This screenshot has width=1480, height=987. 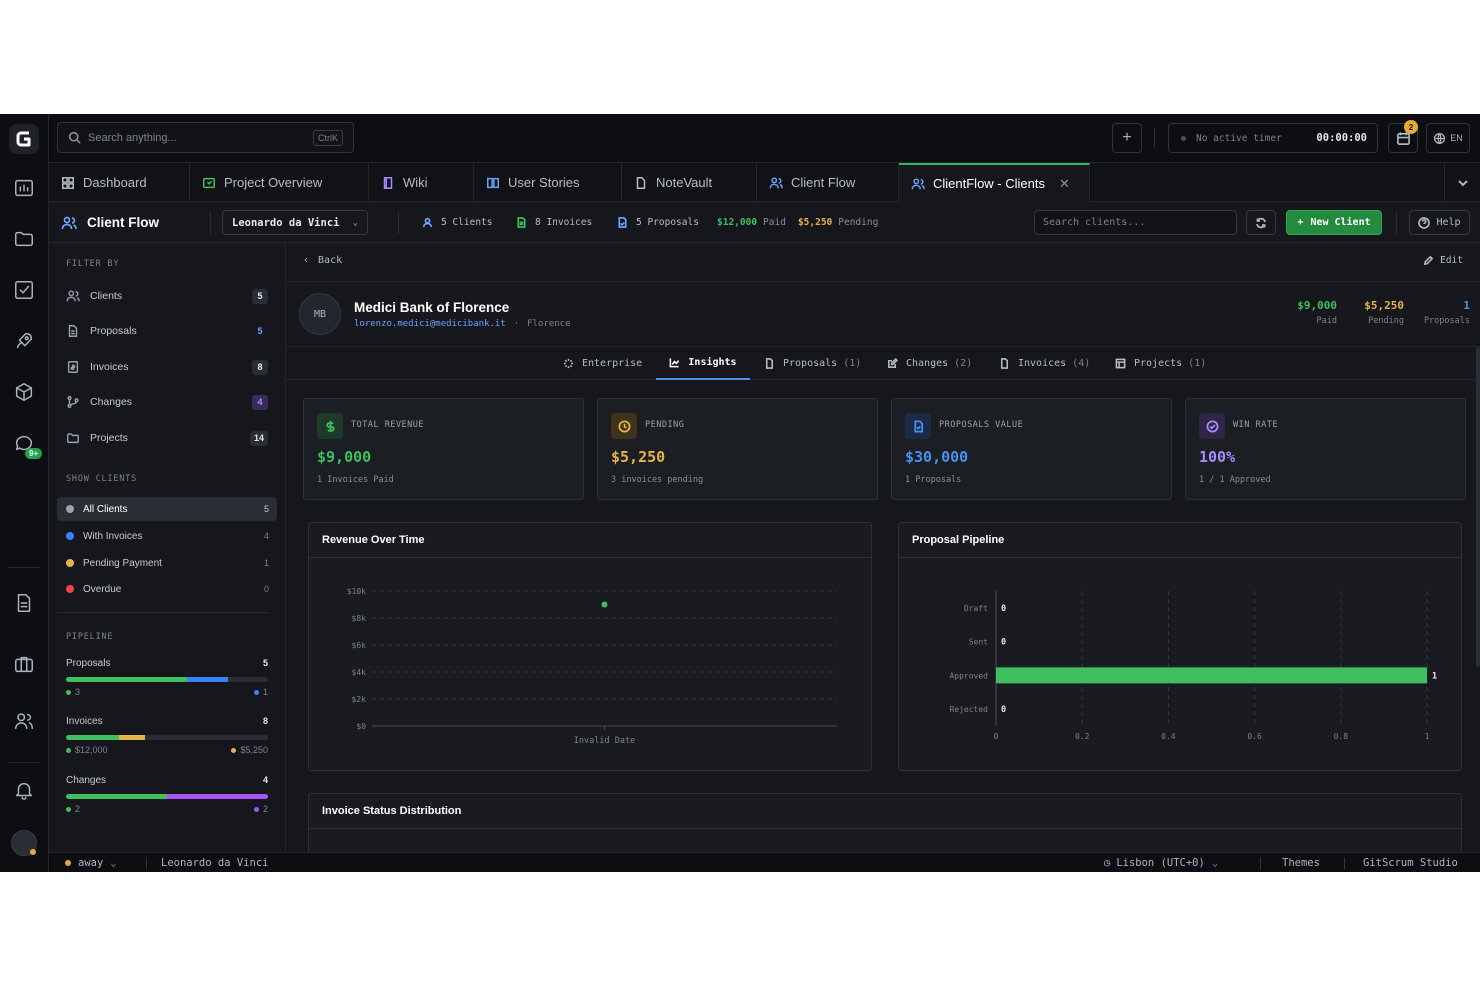 I want to click on rocket-rail-icon, so click(x=24, y=341).